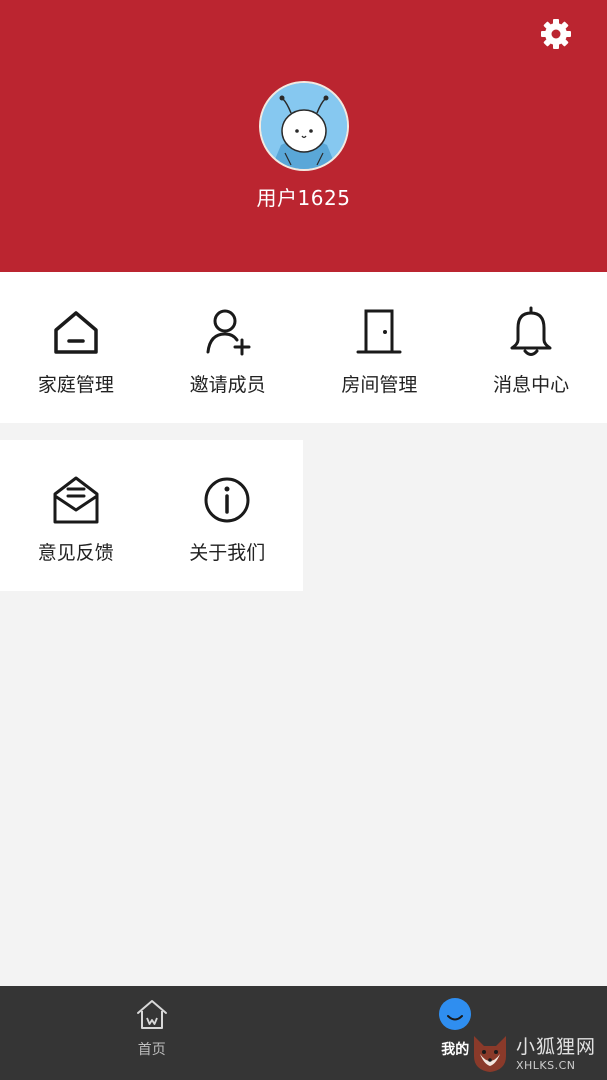 This screenshot has height=1080, width=607. What do you see at coordinates (75, 553) in the screenshot?
I see `menu-item-label: 意见反馈` at bounding box center [75, 553].